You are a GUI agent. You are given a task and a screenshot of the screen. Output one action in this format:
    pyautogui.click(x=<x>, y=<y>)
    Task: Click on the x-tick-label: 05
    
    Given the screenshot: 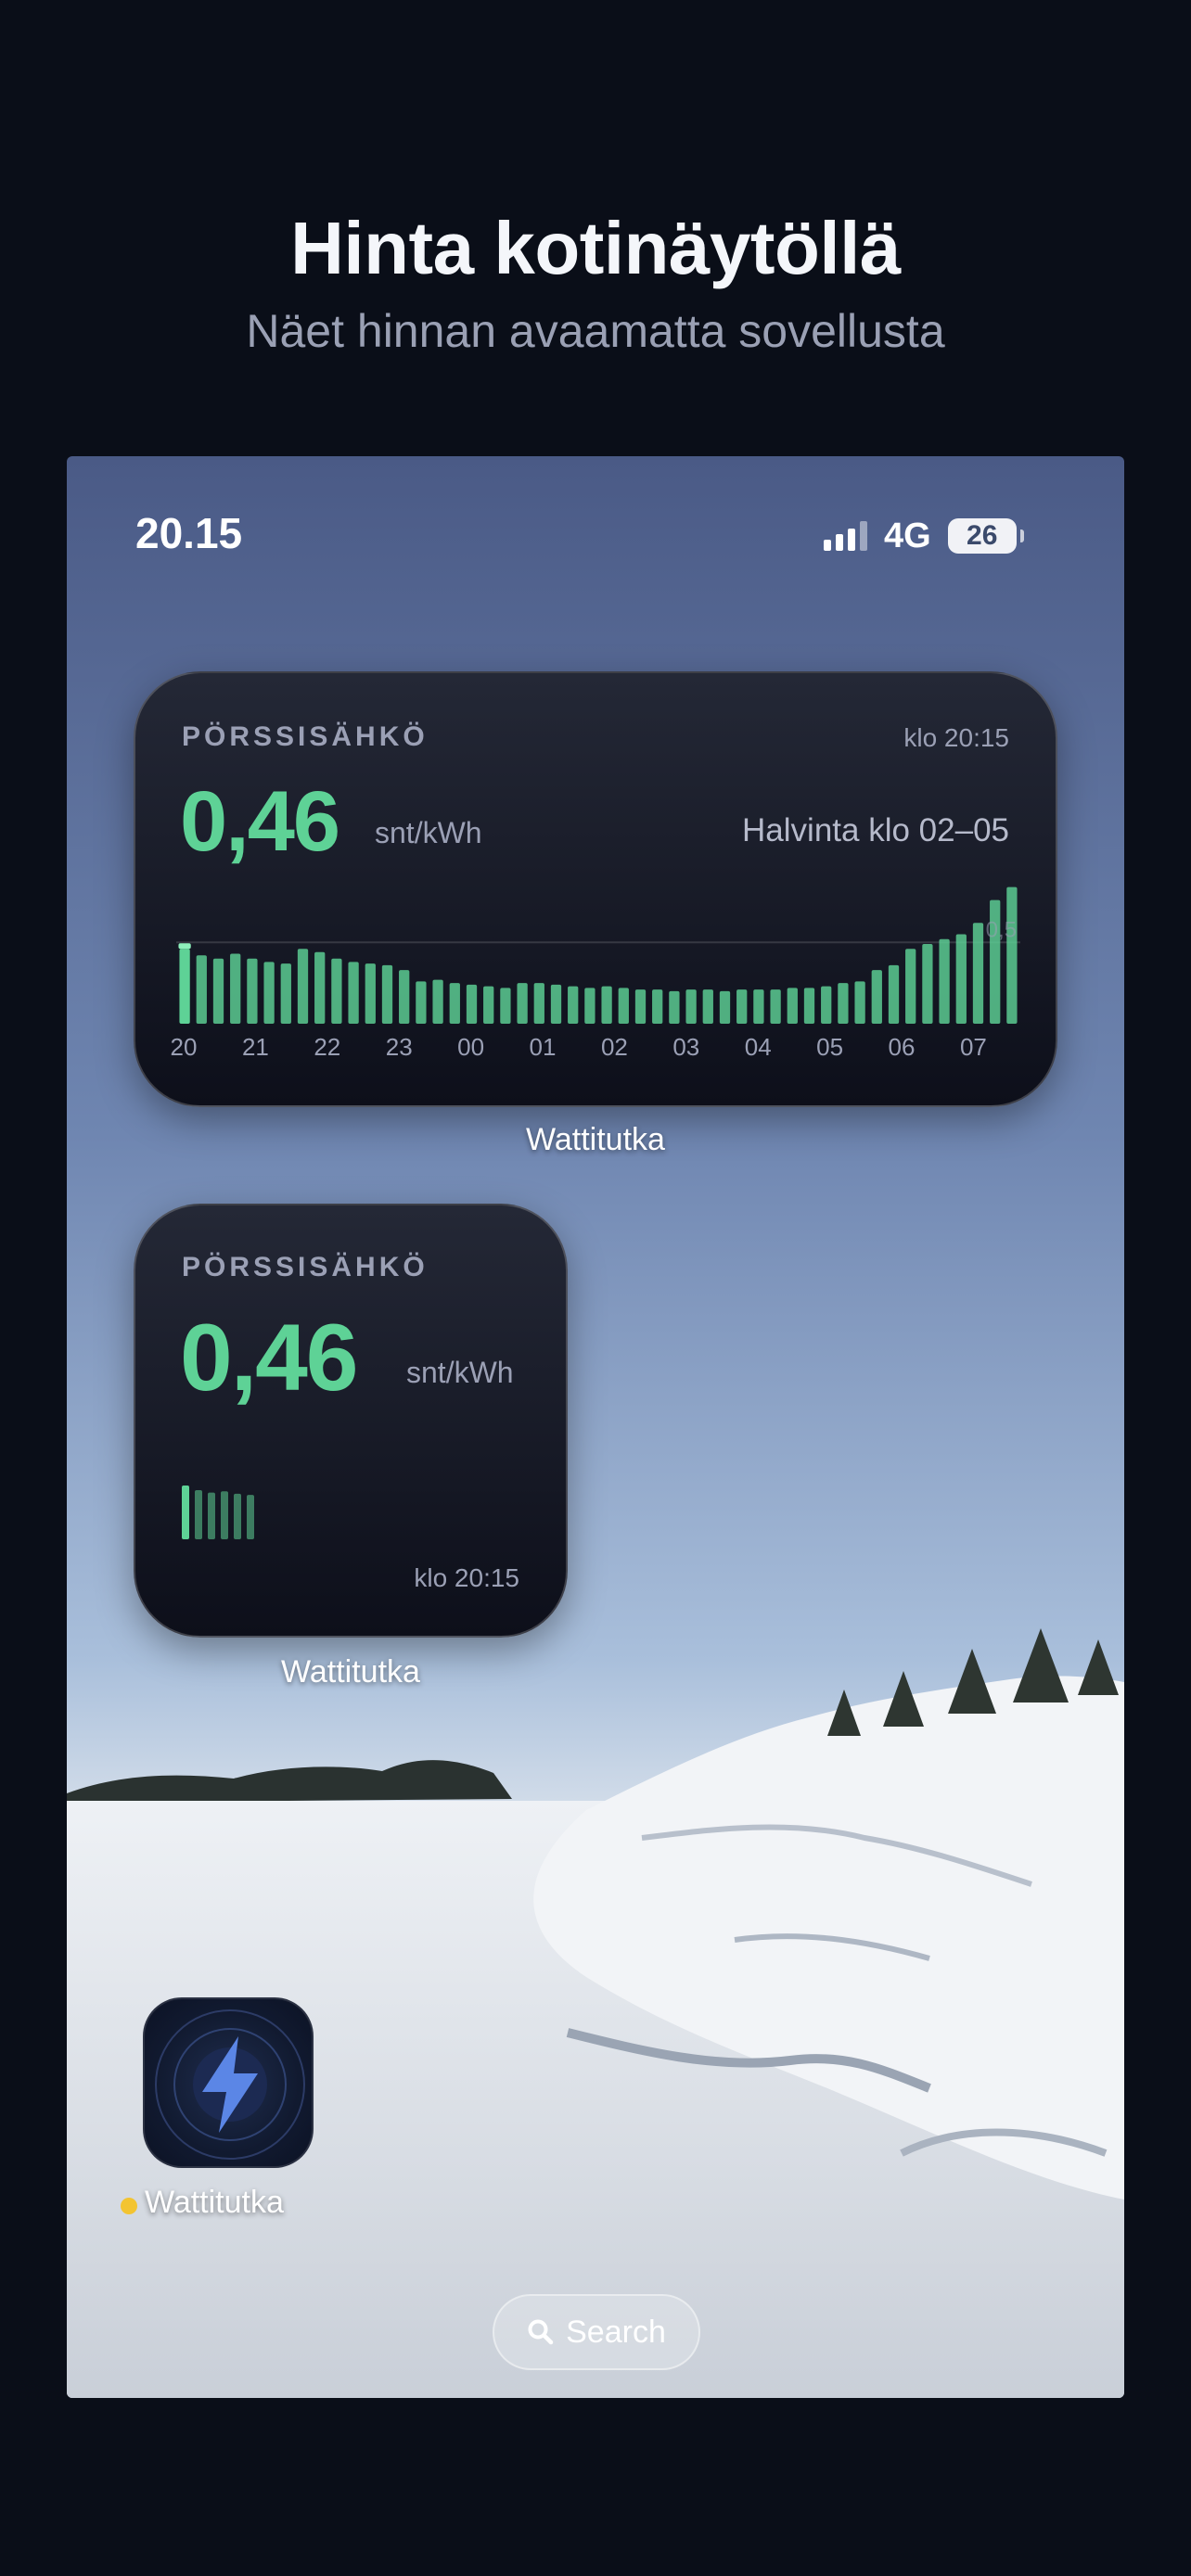 What is the action you would take?
    pyautogui.click(x=829, y=1047)
    